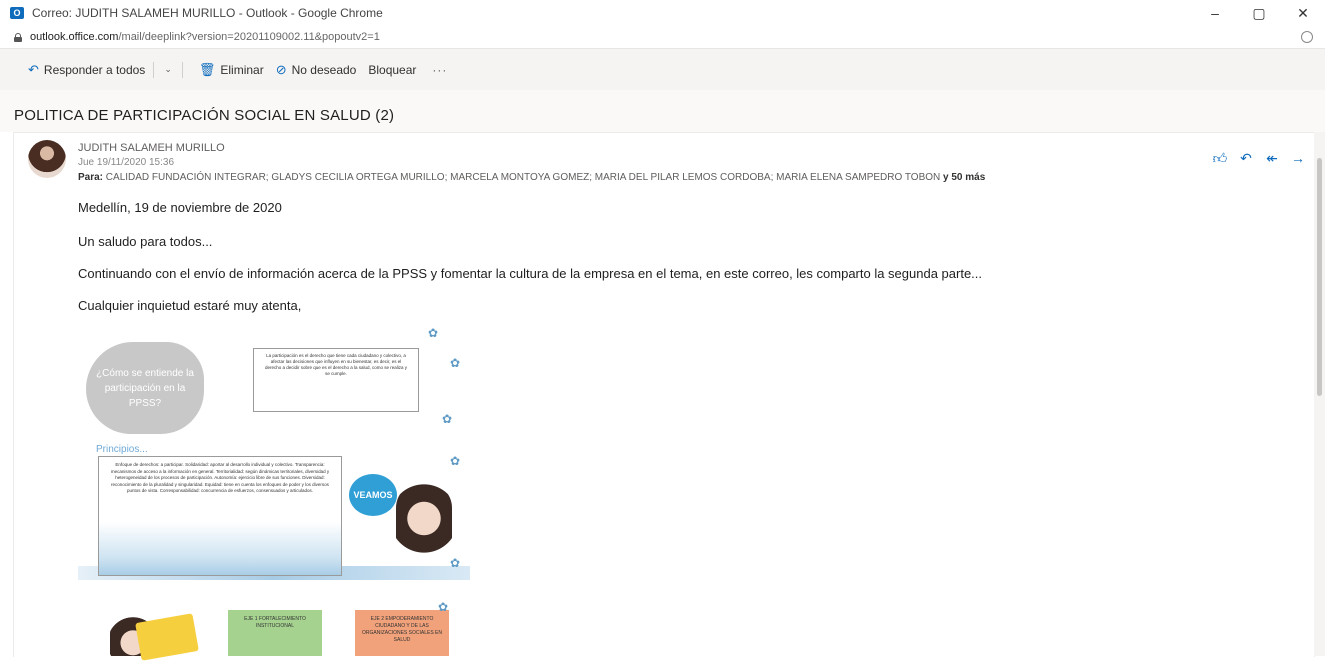 Image resolution: width=1325 pixels, height=661 pixels. I want to click on reply-all-label: Responder a todos, so click(94, 69).